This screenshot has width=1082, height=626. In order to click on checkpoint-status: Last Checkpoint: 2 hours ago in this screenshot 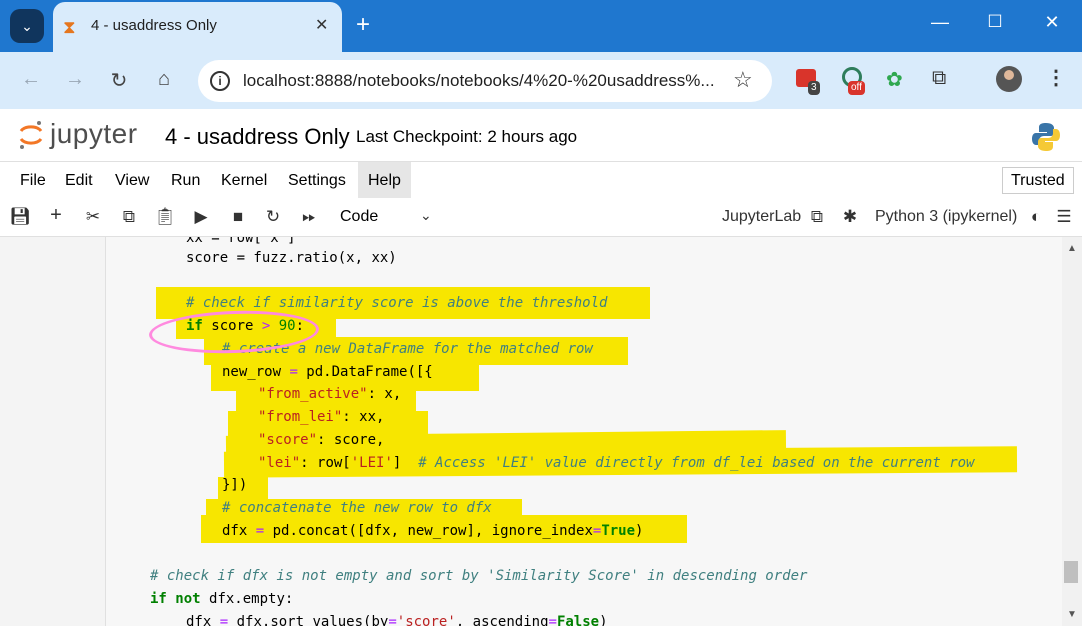, I will do `click(467, 136)`.